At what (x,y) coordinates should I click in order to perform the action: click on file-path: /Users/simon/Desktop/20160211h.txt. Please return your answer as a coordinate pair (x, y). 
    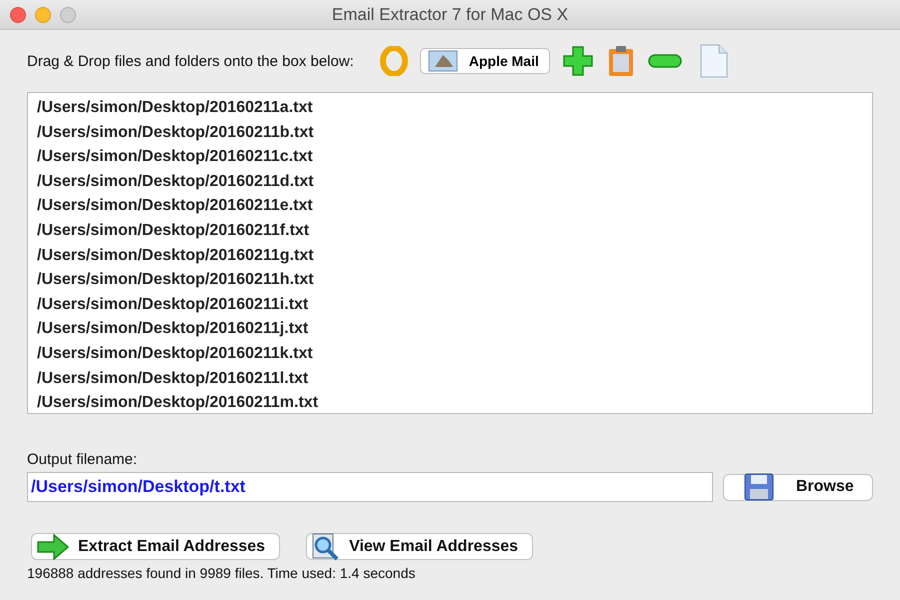
    Looking at the image, I should click on (454, 280).